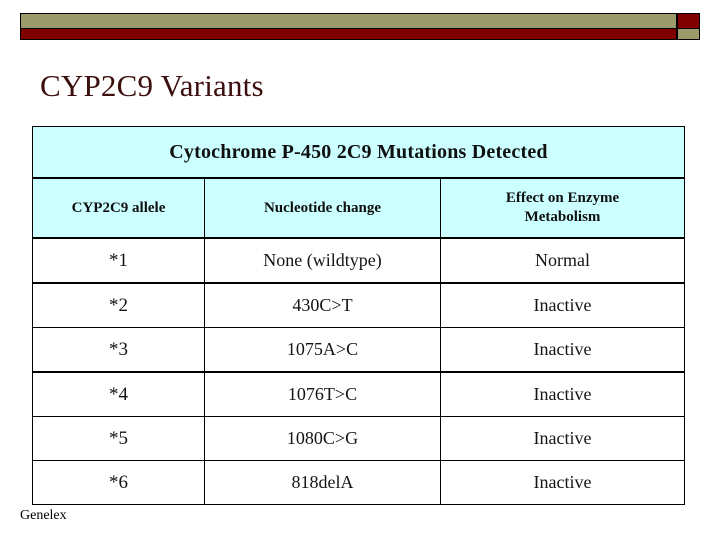 The width and height of the screenshot is (720, 540). I want to click on table-row: *1 None (wildtype) Normal, so click(359, 260).